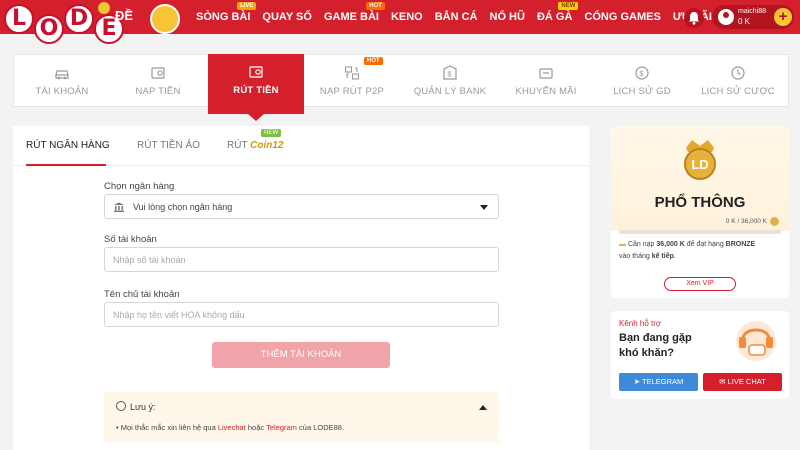  What do you see at coordinates (756, 341) in the screenshot?
I see `support-headset-icon` at bounding box center [756, 341].